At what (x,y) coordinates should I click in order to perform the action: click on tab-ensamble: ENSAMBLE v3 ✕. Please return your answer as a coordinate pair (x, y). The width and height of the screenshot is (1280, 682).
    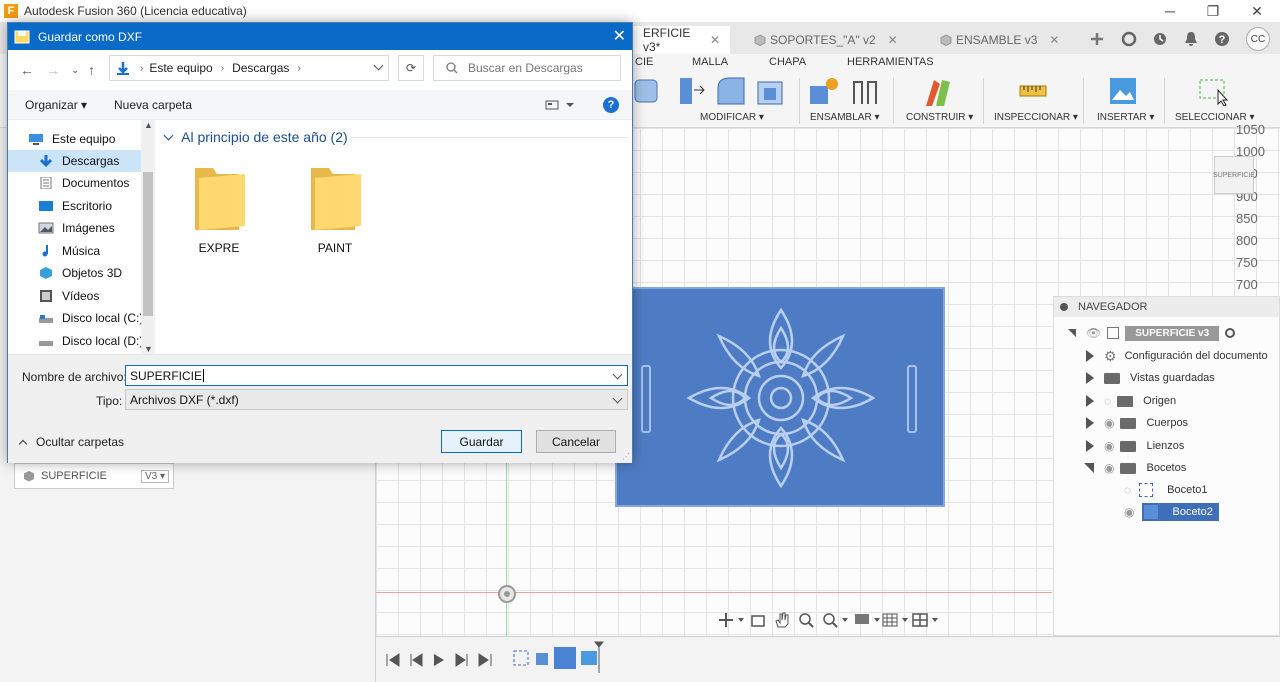
    Looking at the image, I should click on (1005, 40).